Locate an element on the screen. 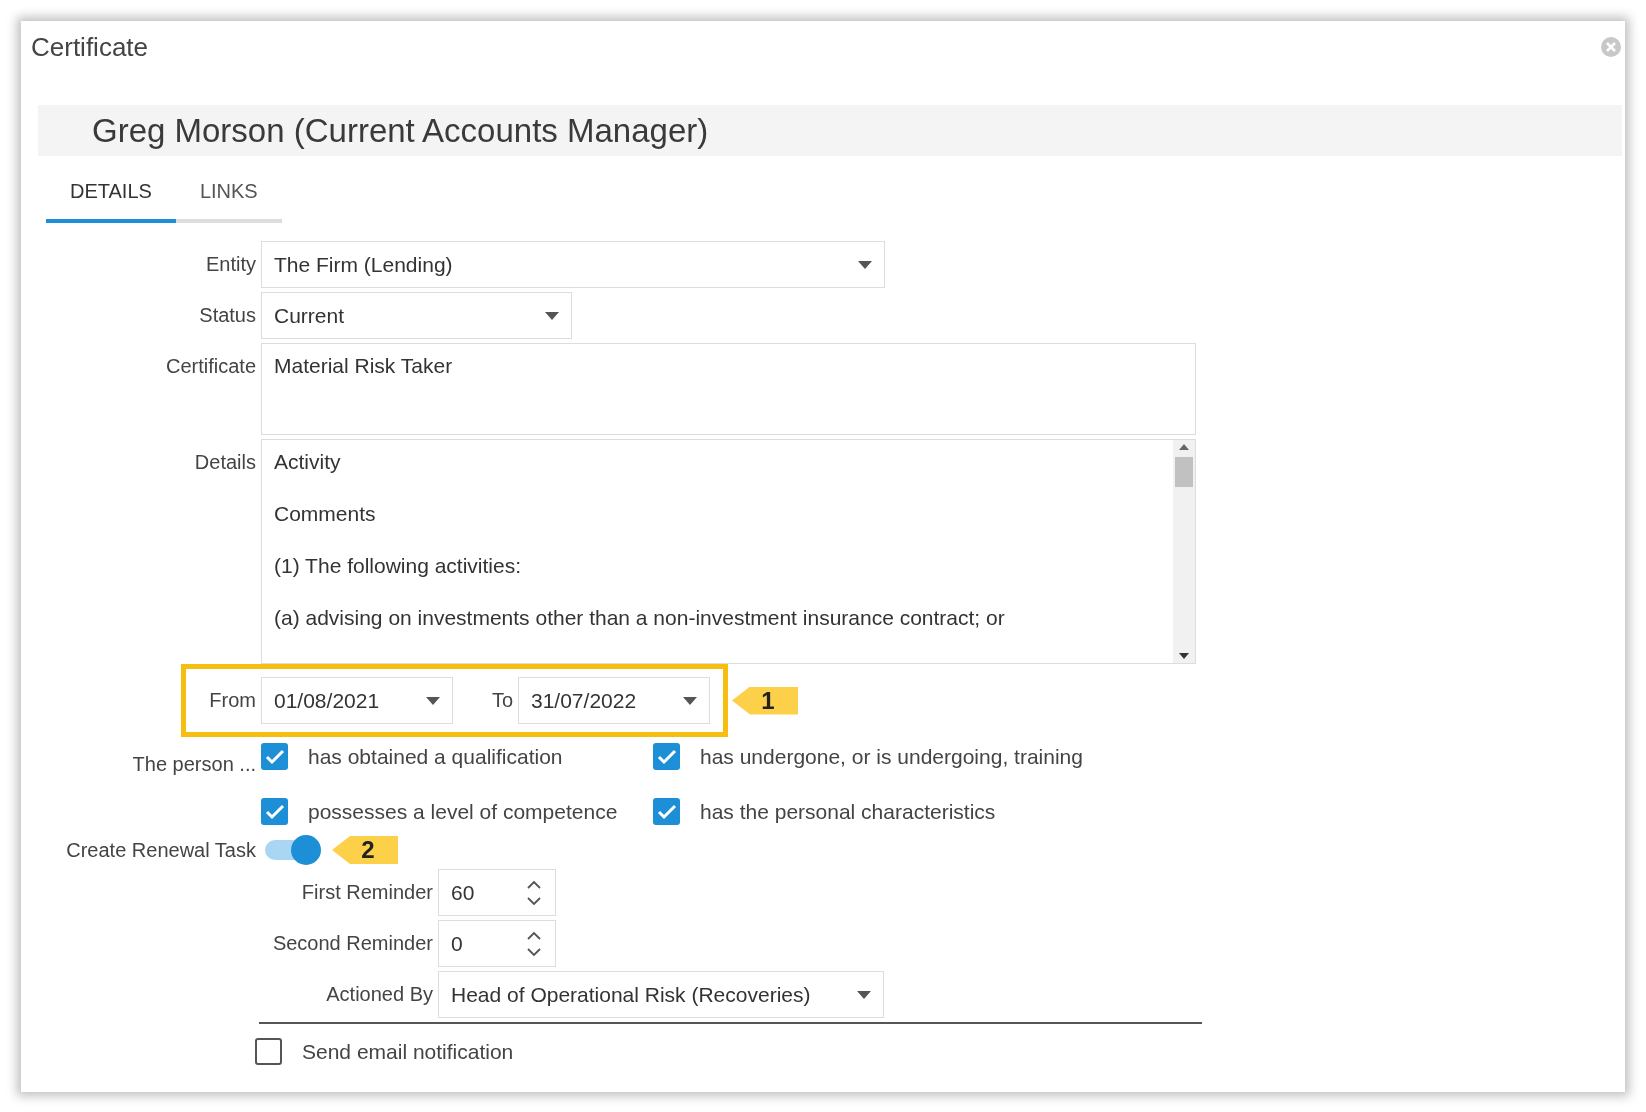  field-label: Second Reminder is located at coordinates (352, 943).